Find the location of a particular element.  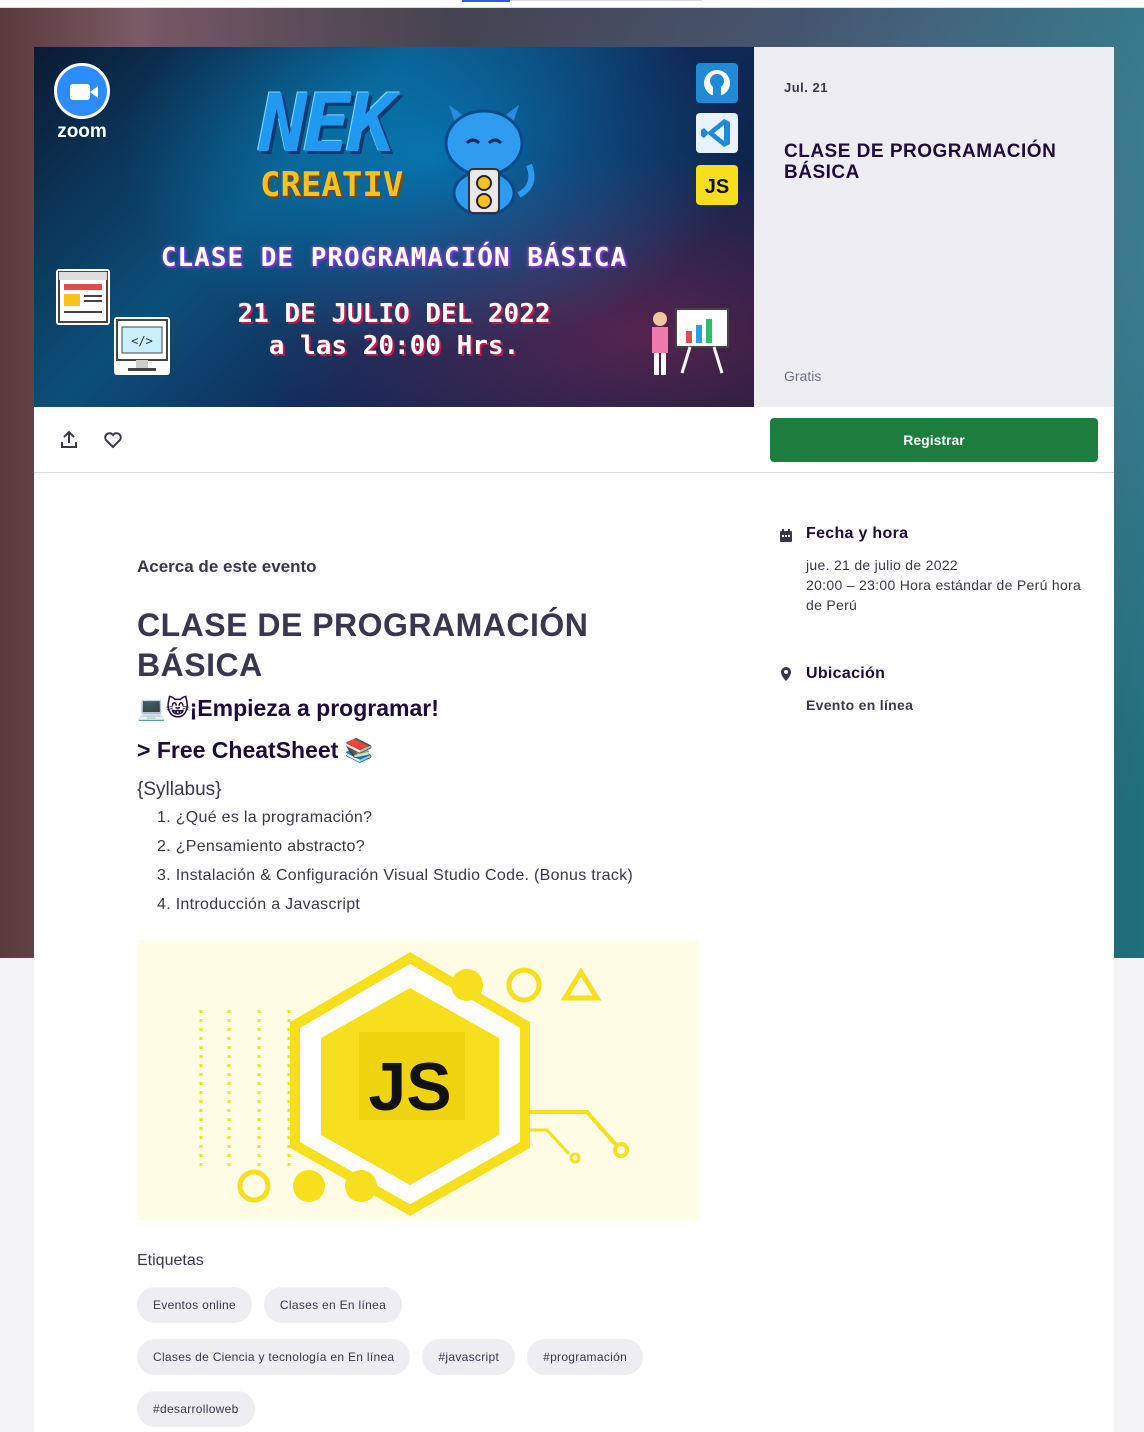

location-pin-icon is located at coordinates (786, 674).